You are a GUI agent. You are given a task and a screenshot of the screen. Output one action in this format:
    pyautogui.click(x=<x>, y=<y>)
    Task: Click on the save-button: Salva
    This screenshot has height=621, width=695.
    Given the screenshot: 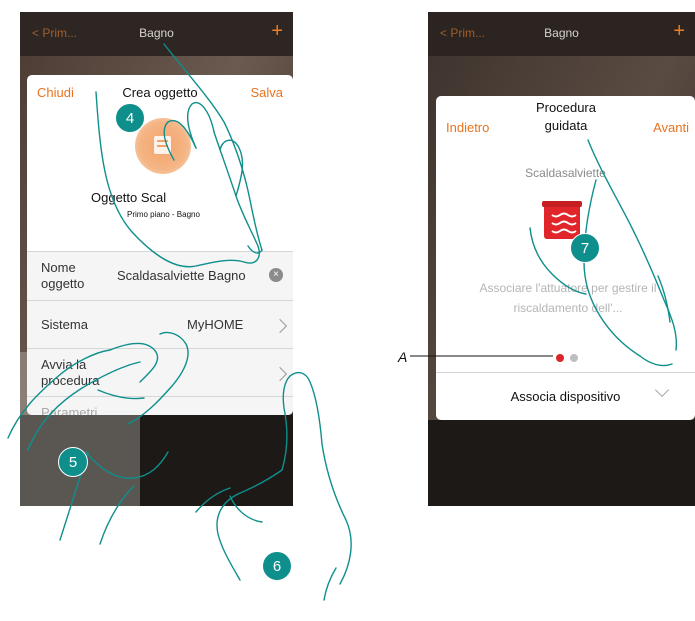 What is the action you would take?
    pyautogui.click(x=266, y=92)
    